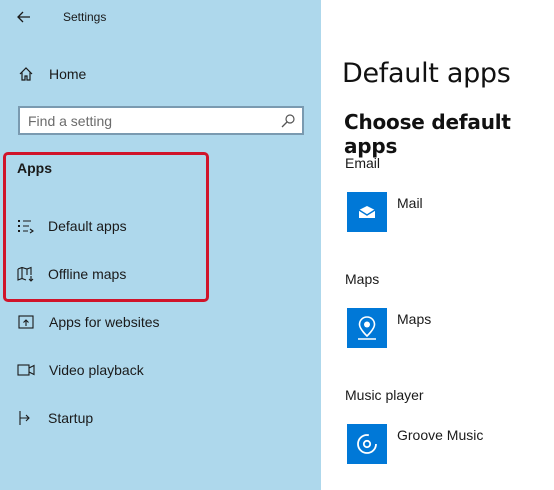 This screenshot has width=554, height=490. Describe the element at coordinates (87, 274) in the screenshot. I see `sidebar-item-label: Offline maps` at that location.